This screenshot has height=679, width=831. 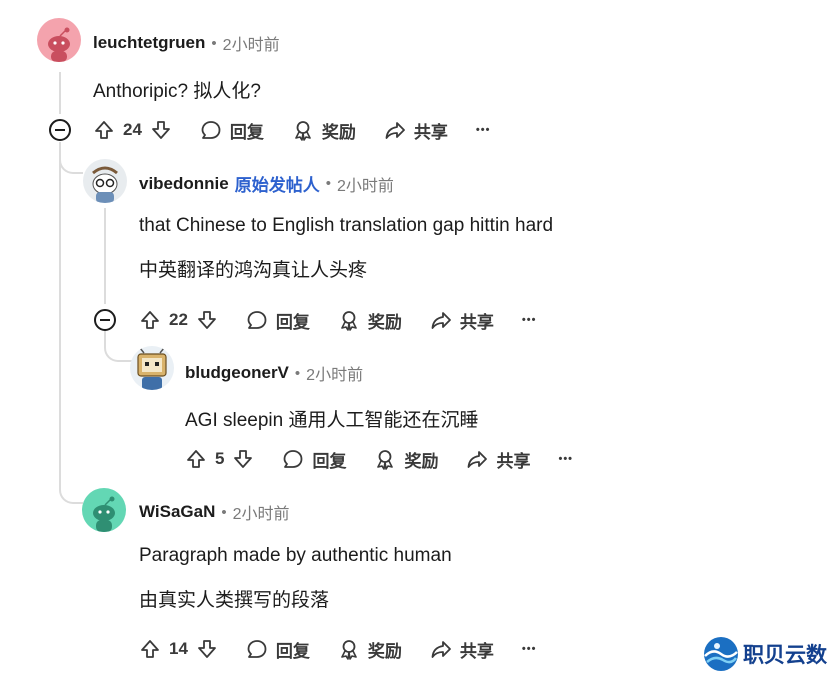 I want to click on comment-meta: bludgeonerV • 2小时前, so click(x=274, y=373).